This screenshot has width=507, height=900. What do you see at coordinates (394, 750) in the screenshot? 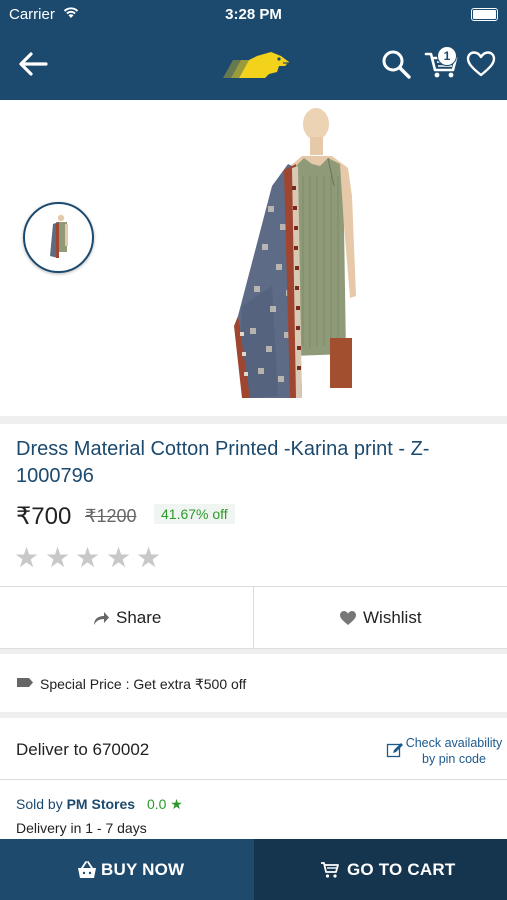
I see `edit-icon` at bounding box center [394, 750].